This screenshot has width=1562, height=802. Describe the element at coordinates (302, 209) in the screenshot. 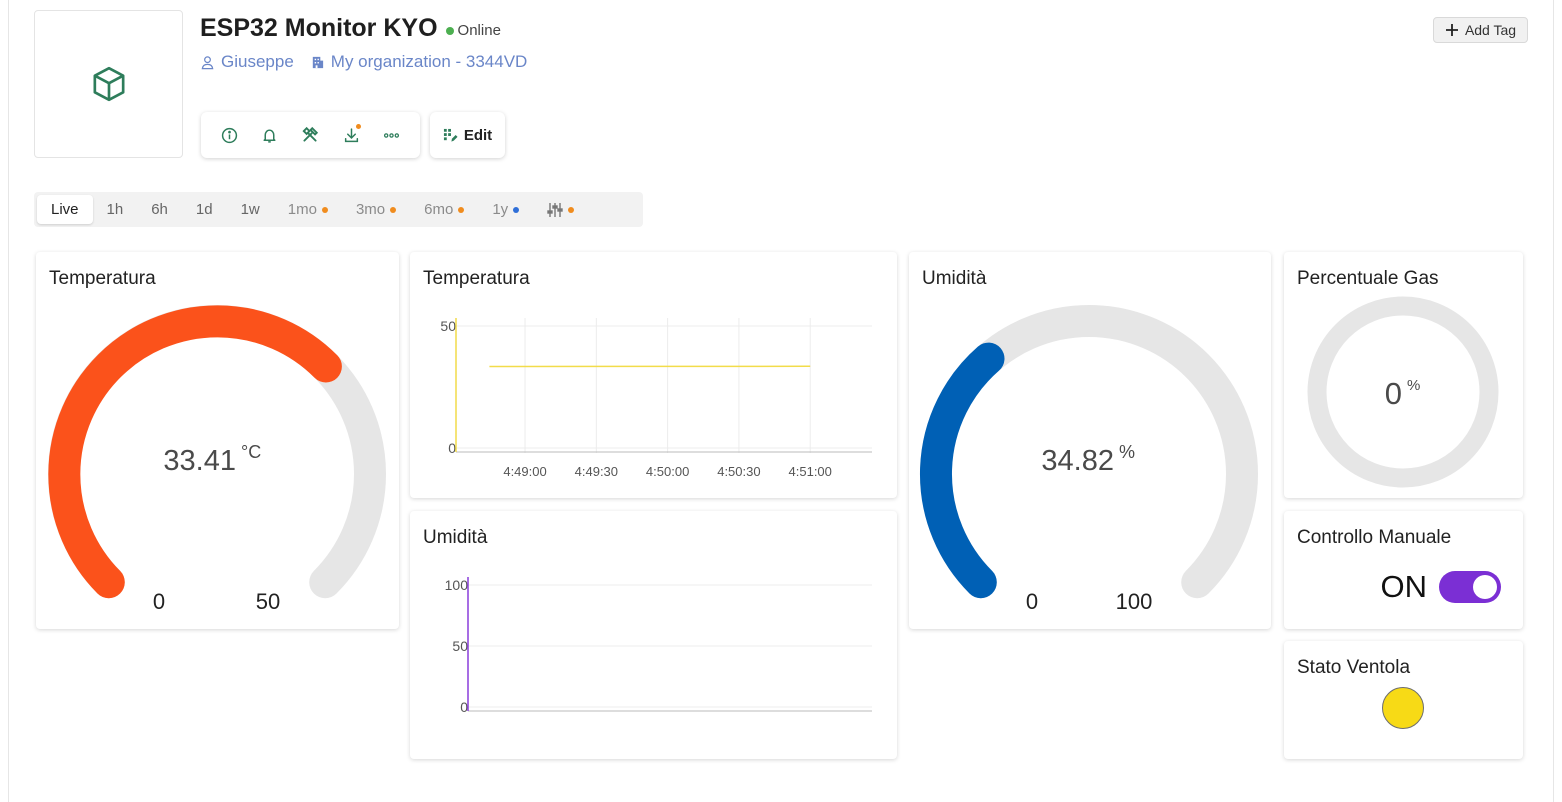

I see `range-option-label: 1mo` at that location.